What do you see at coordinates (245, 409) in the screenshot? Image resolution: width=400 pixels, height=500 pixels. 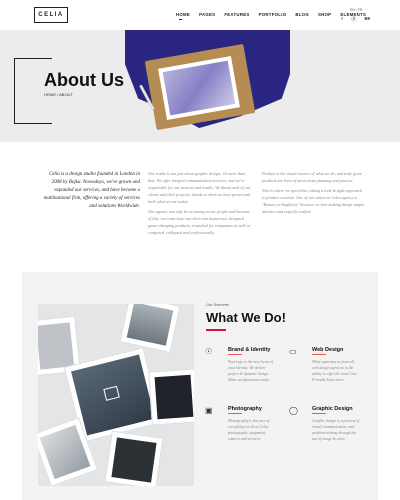 I see `service-name: Photography` at bounding box center [245, 409].